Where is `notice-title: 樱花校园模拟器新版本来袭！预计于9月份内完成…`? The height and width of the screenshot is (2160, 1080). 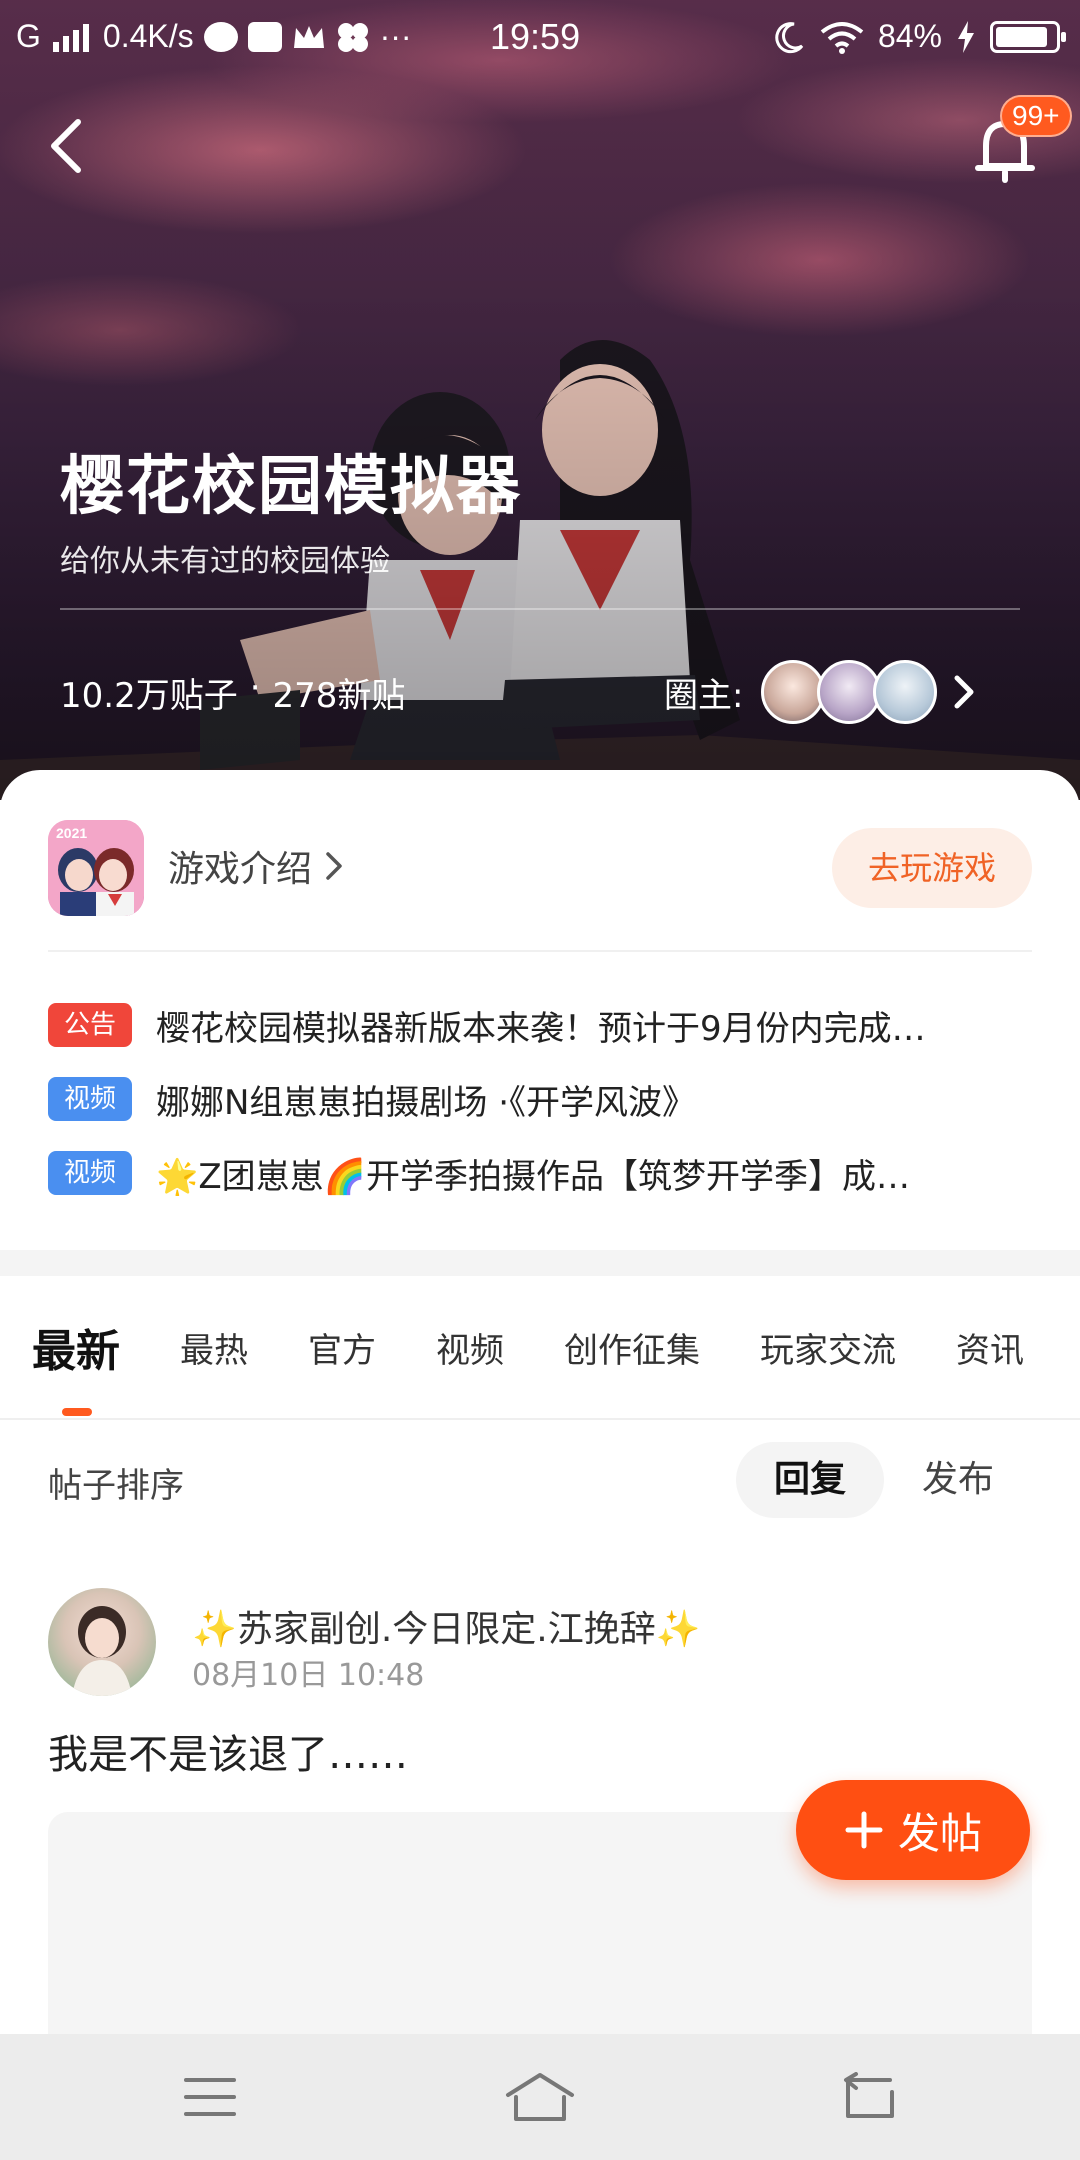 notice-title: 樱花校园模拟器新版本来袭！预计于9月份内完成… is located at coordinates (541, 1028).